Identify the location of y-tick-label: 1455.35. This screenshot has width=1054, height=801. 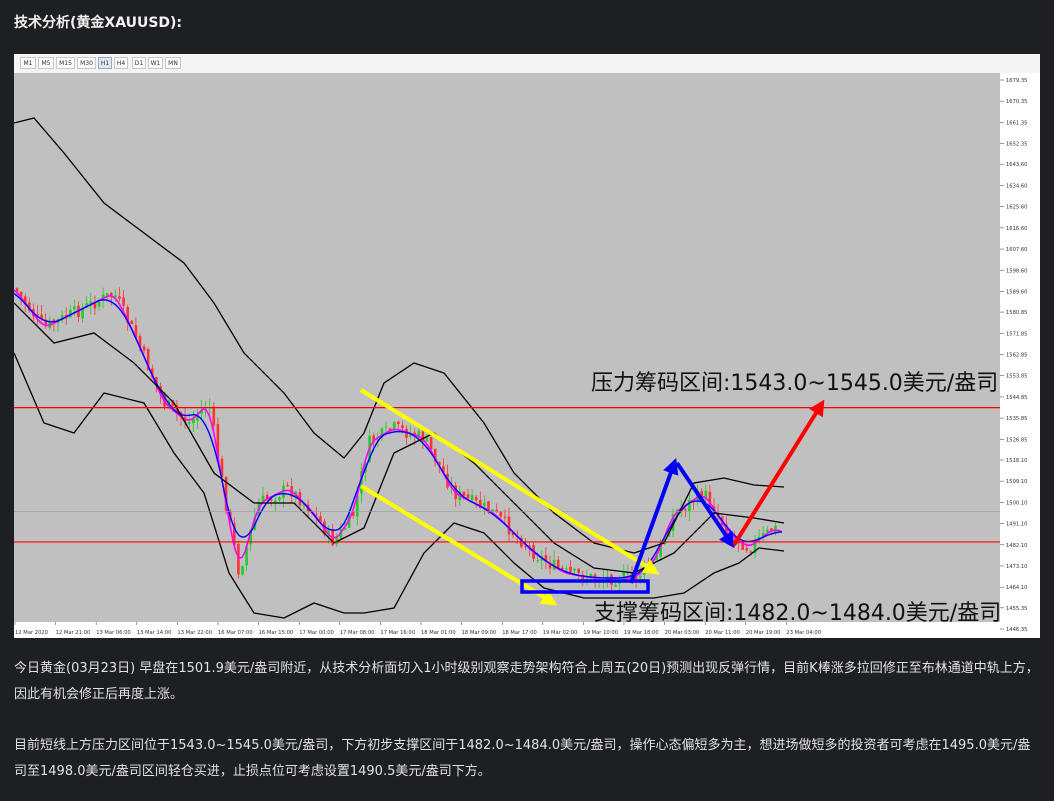
(1016, 609).